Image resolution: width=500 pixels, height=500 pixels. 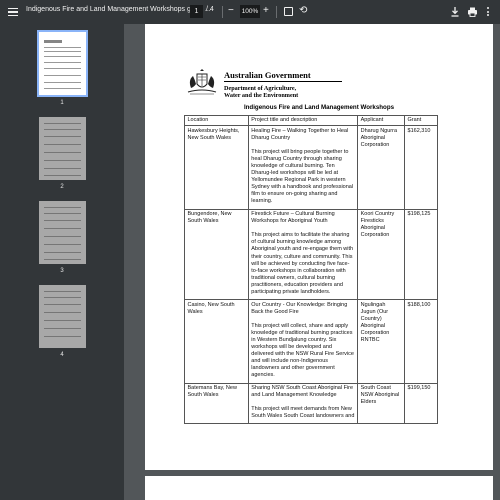 I want to click on grant-cell: $199,150, so click(x=421, y=403).